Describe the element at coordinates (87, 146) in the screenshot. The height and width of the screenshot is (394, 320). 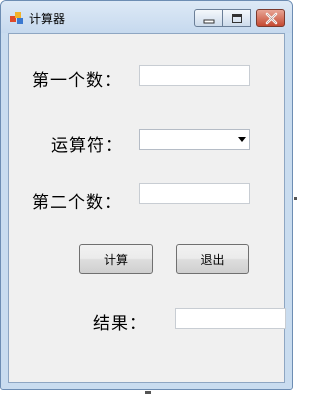
I see `operator-label: 运算符：` at that location.